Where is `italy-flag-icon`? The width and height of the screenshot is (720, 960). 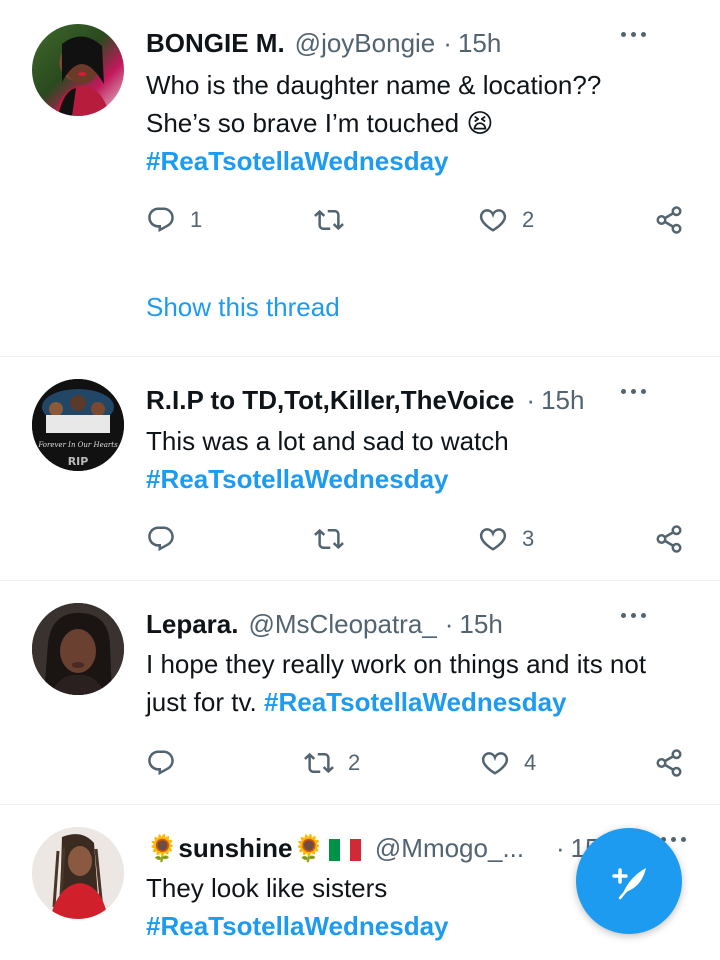
italy-flag-icon is located at coordinates (344, 849).